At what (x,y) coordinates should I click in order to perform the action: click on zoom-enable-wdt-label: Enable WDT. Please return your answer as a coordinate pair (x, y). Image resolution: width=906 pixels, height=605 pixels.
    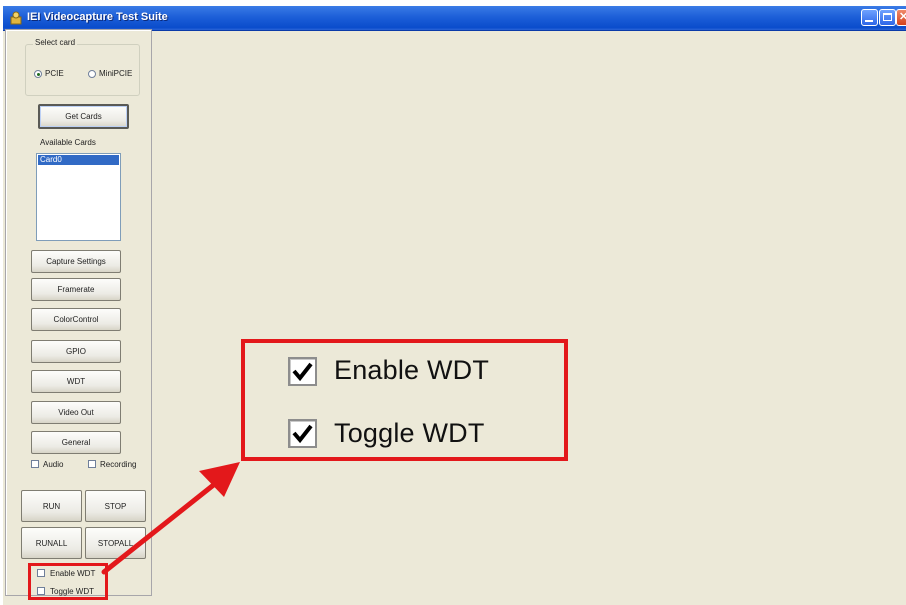
    Looking at the image, I should click on (412, 370).